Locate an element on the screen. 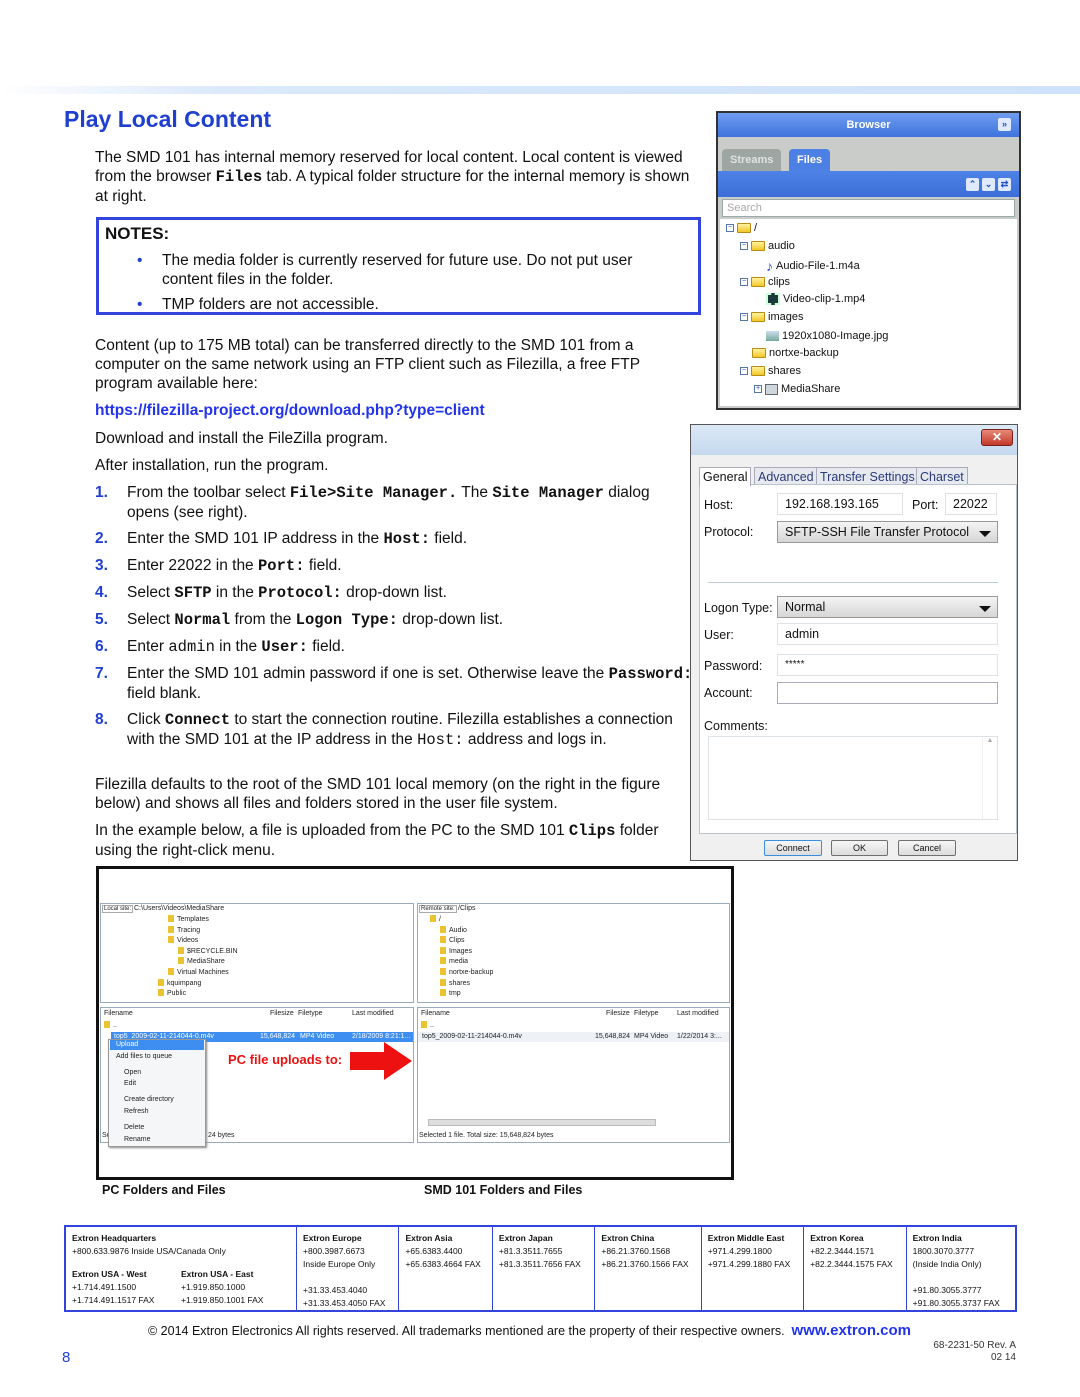  office-phone: +31.33.453.4050 FAX is located at coordinates (344, 1303).